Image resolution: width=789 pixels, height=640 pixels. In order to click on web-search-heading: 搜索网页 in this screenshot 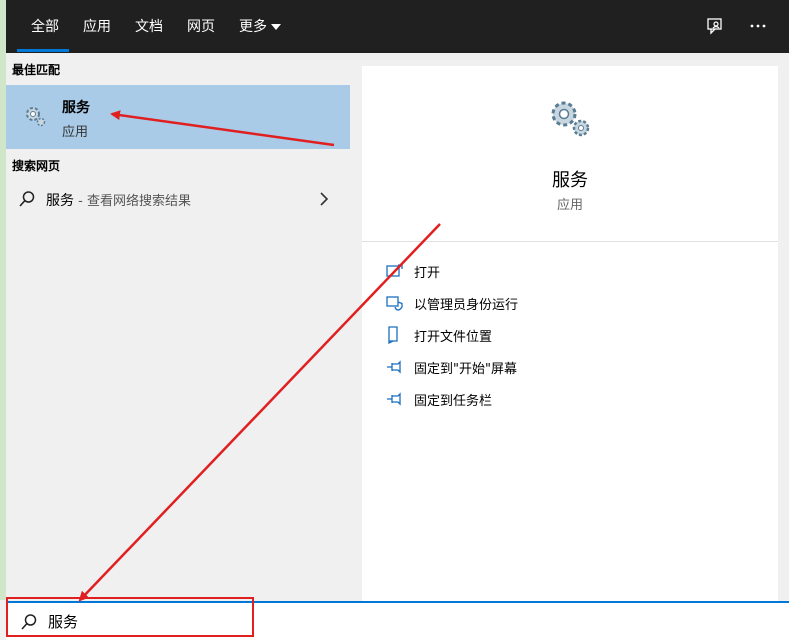, I will do `click(36, 166)`.